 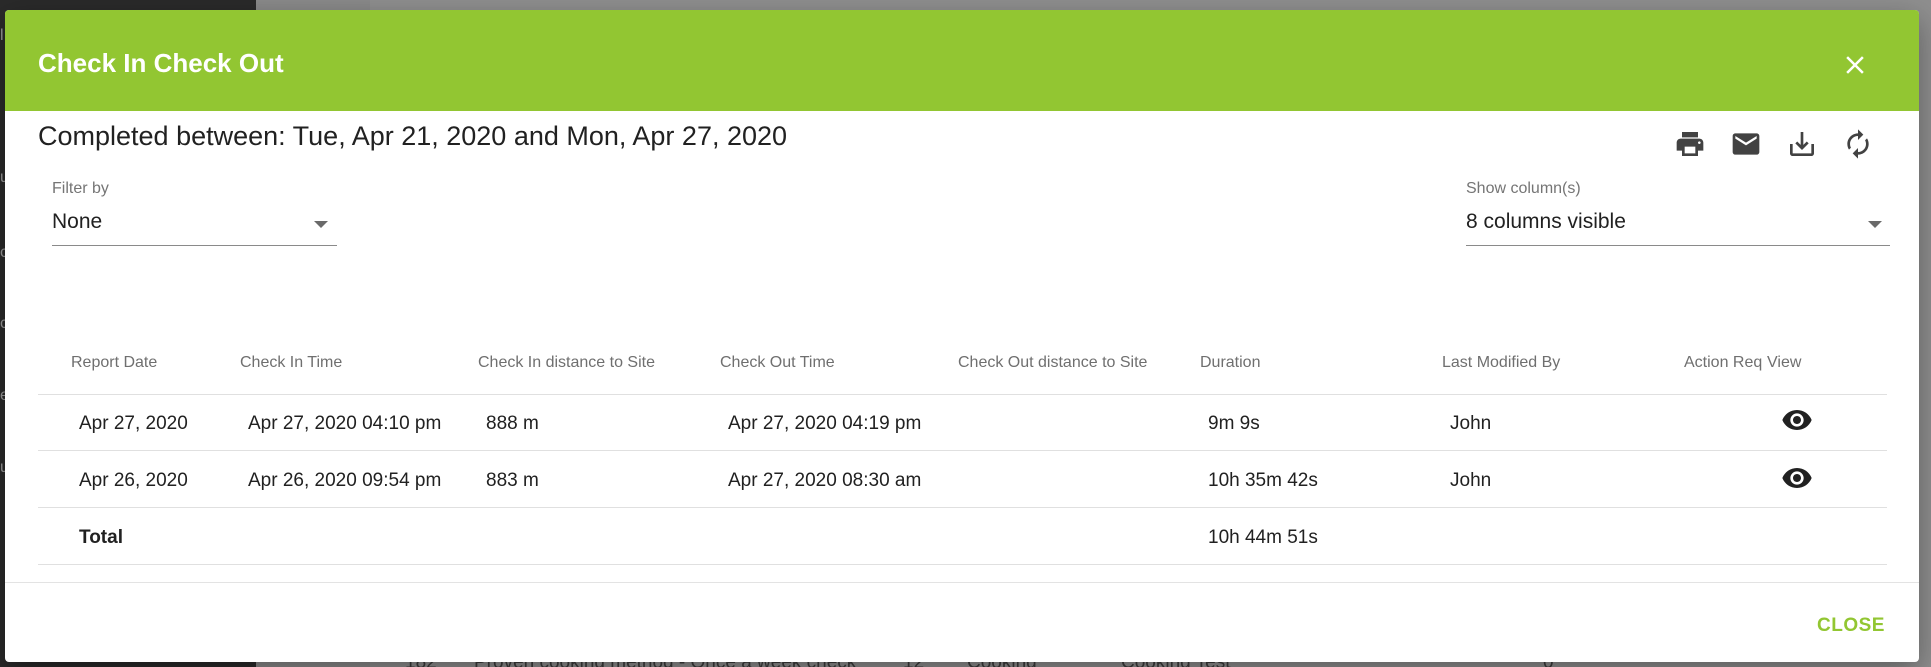 What do you see at coordinates (1230, 363) in the screenshot?
I see `column-header-duration: Duration` at bounding box center [1230, 363].